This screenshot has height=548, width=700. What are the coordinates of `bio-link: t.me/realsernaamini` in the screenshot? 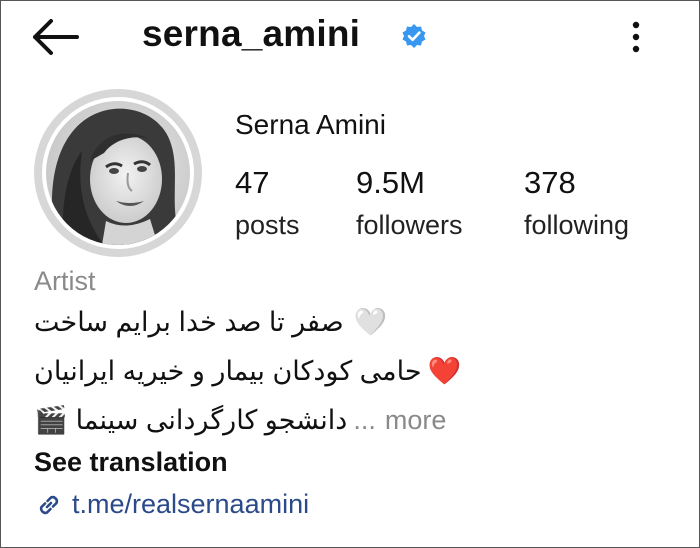 It's located at (171, 504).